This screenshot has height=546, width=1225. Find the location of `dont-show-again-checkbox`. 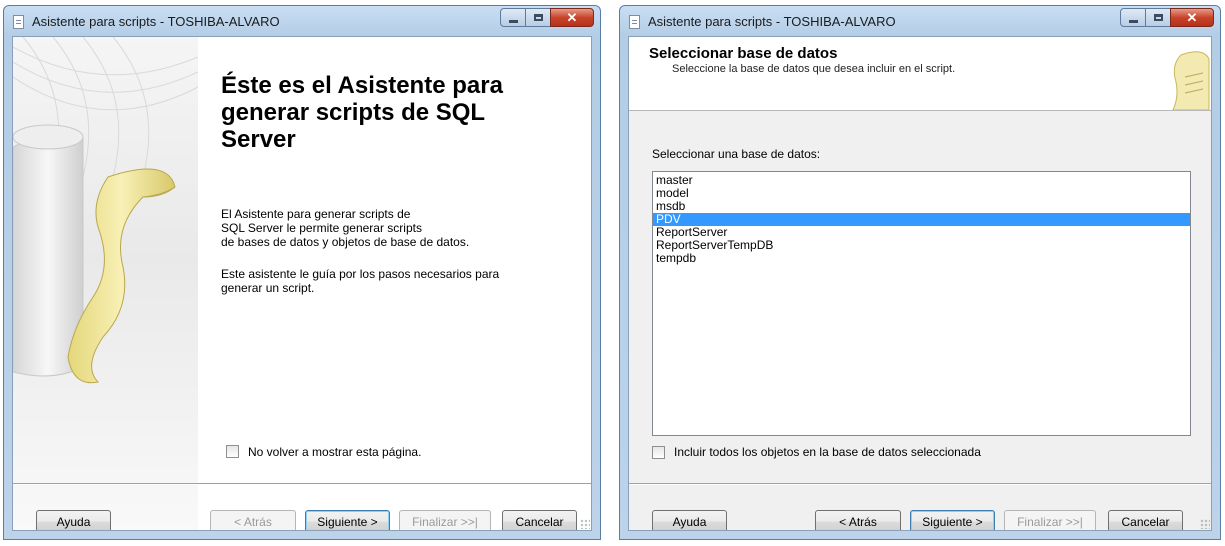

dont-show-again-checkbox is located at coordinates (232, 451).